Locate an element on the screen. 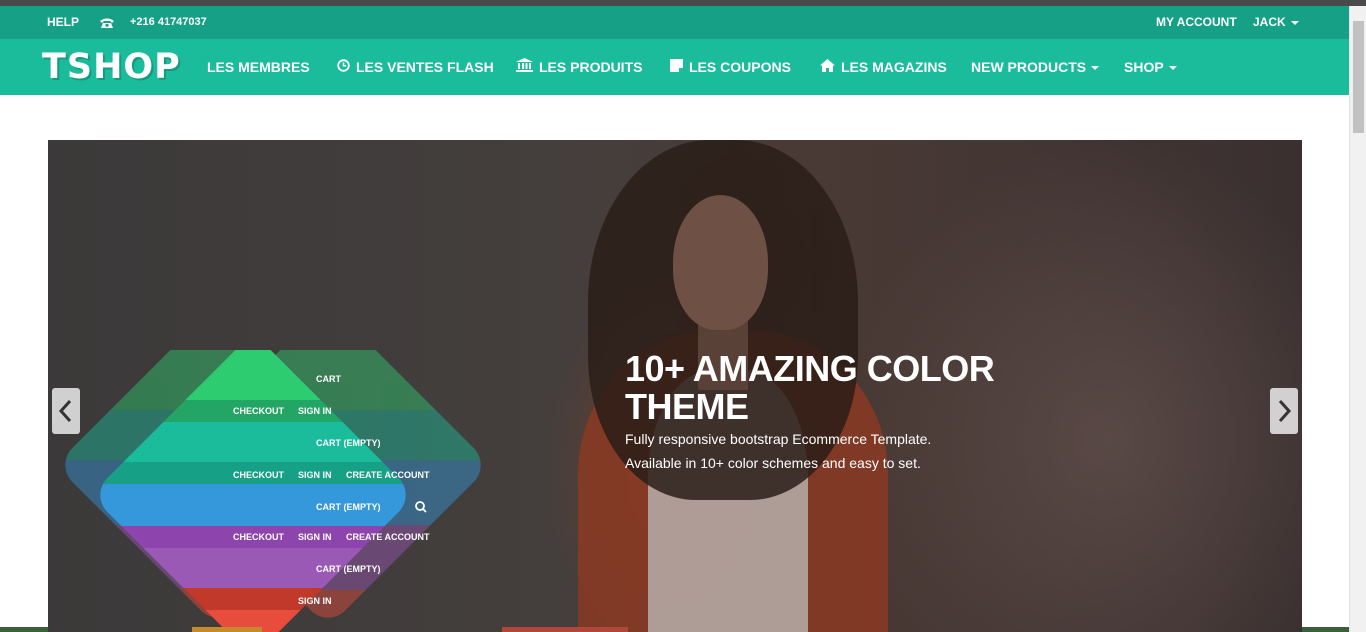 The width and height of the screenshot is (1366, 632). nav-les-ventes-flash: LES VENTES FLASH is located at coordinates (415, 67).